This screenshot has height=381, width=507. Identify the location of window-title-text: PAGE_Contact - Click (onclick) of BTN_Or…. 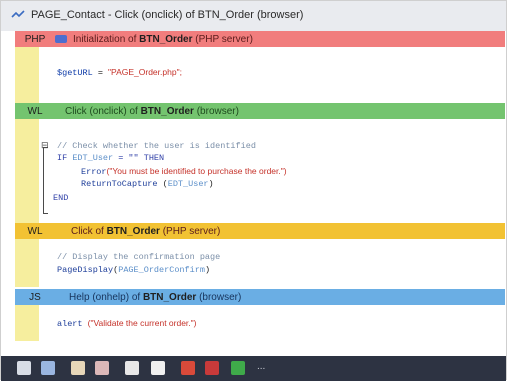
(167, 15).